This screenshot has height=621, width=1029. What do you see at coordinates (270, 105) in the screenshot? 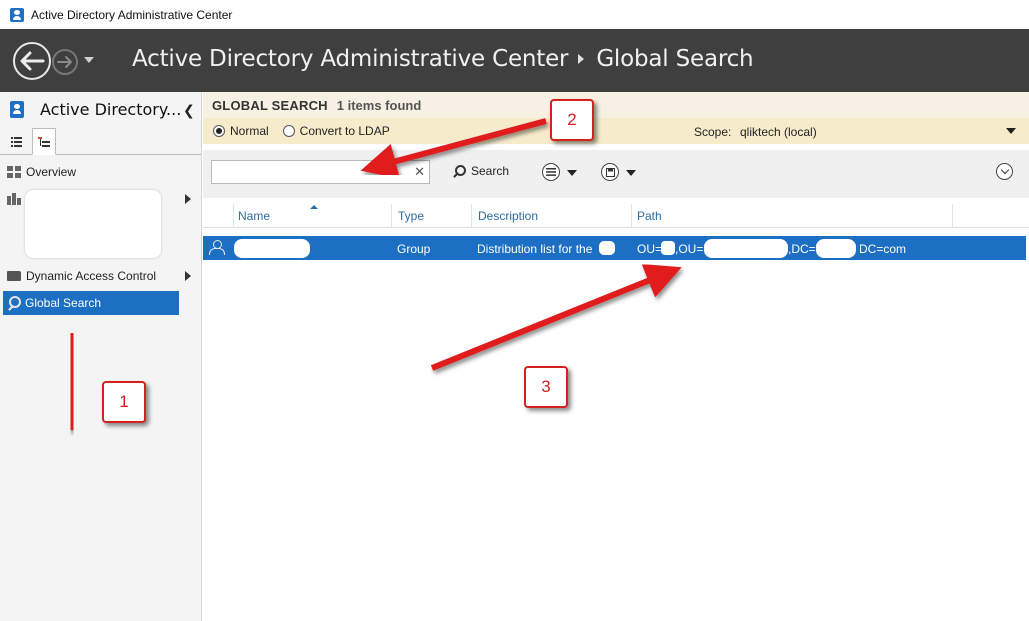
I see `panel-title: GLOBAL SEARCH` at bounding box center [270, 105].